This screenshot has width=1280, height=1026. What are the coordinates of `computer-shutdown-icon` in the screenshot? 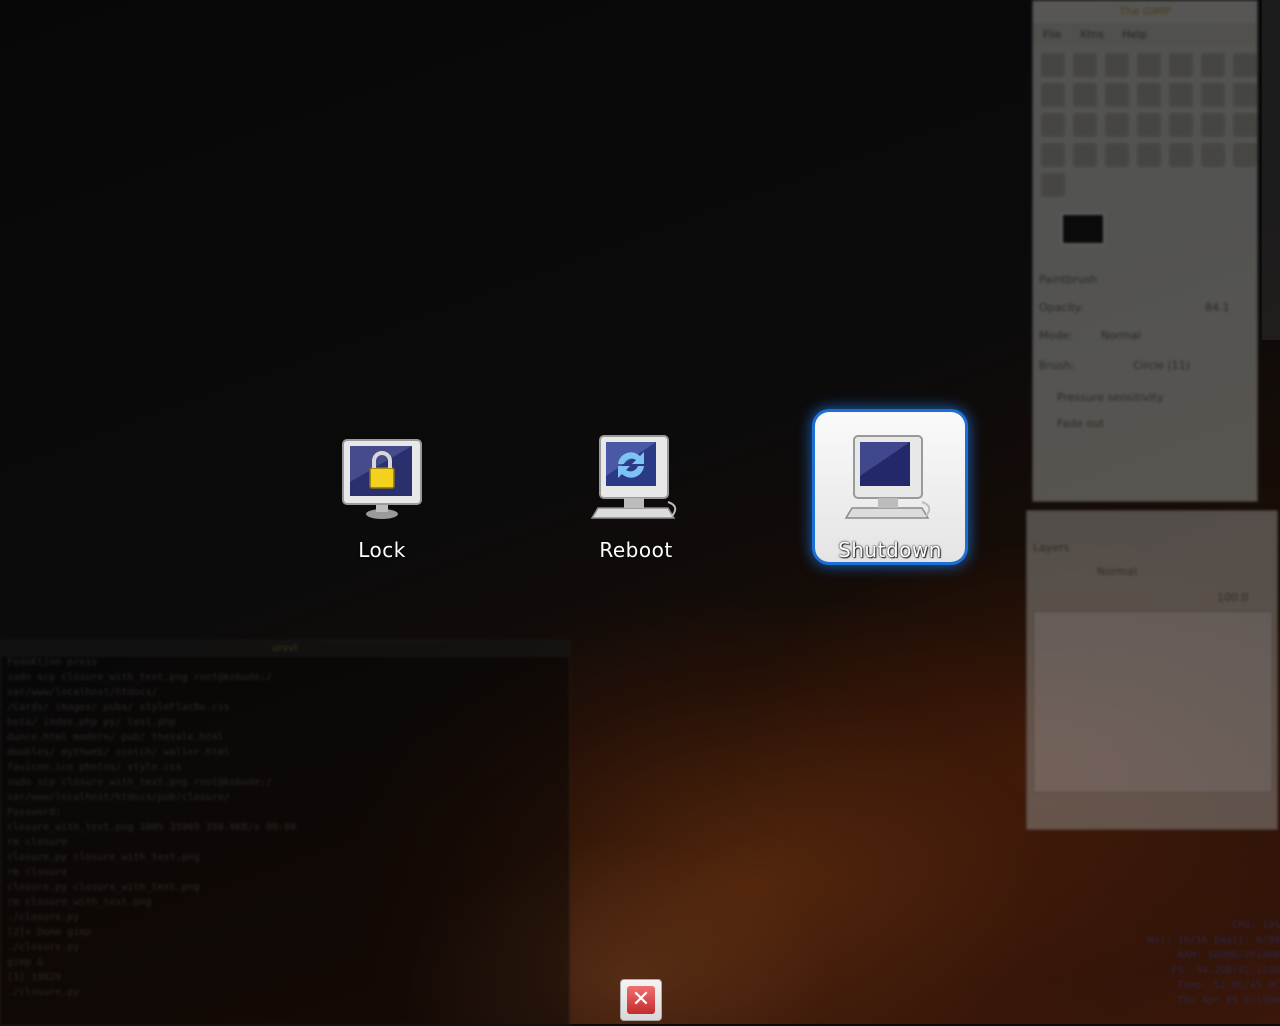 It's located at (887, 477).